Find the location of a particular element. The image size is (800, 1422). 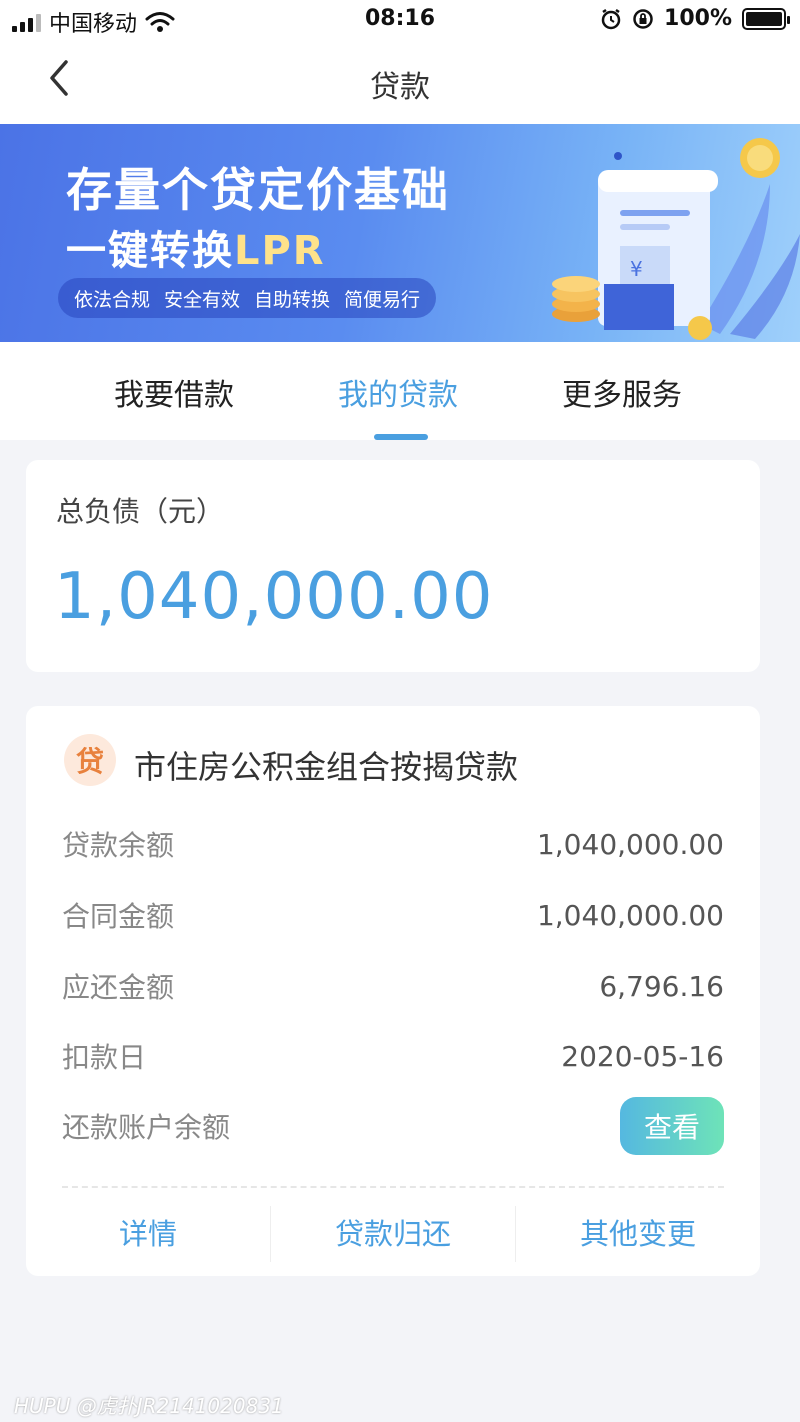

row-label: 还款账户余额 is located at coordinates (146, 1127).